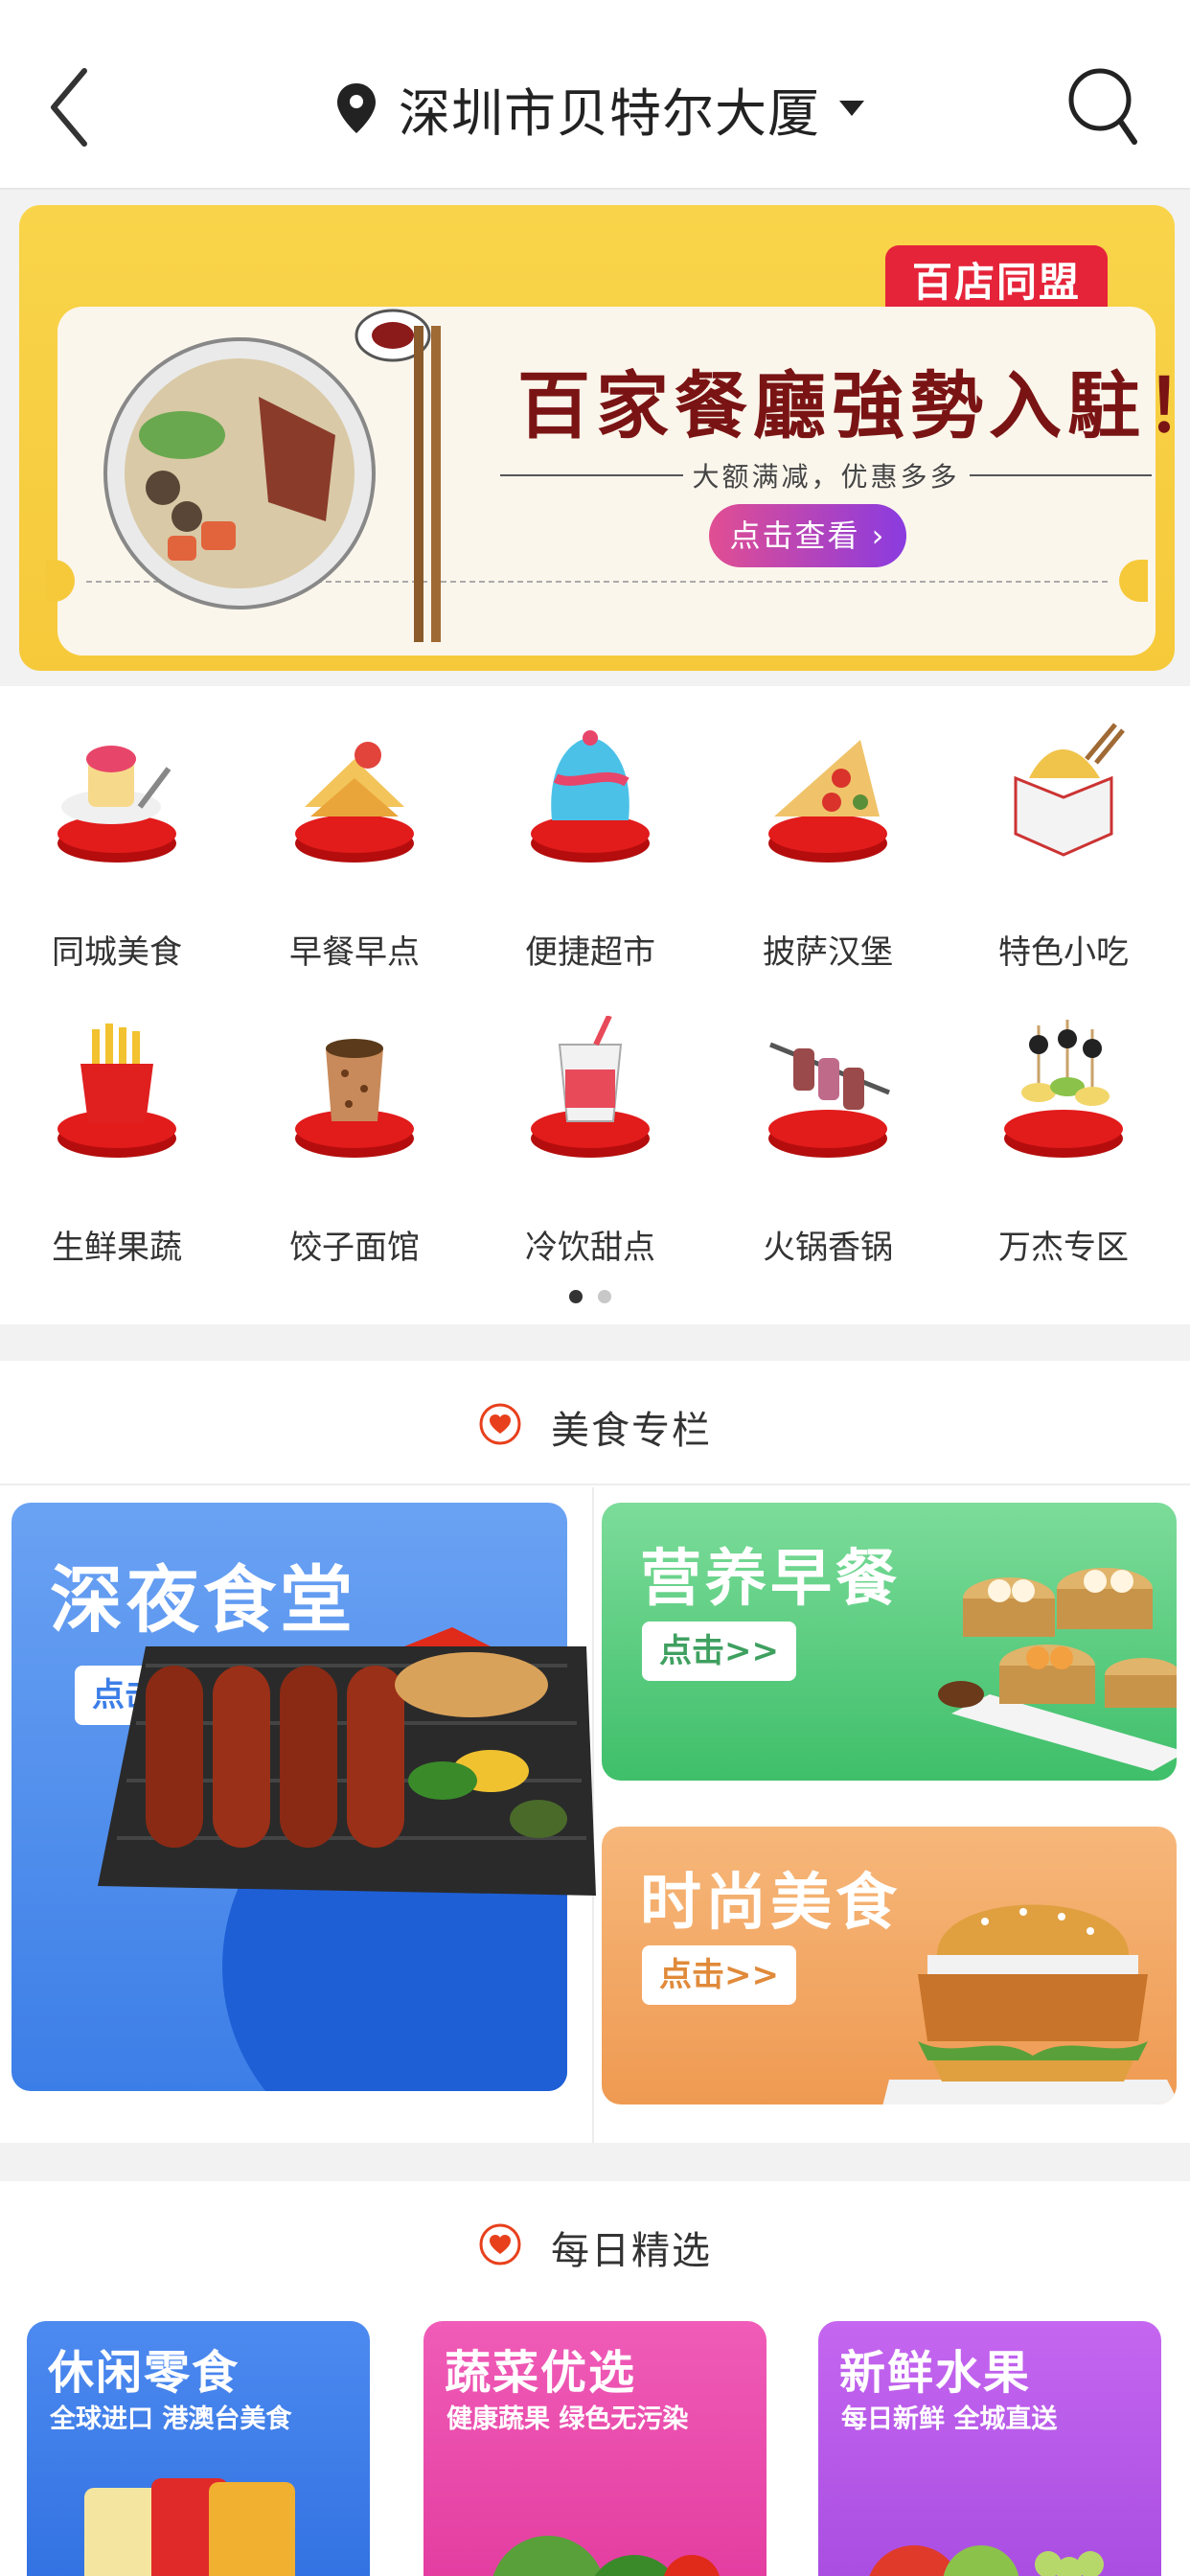  What do you see at coordinates (117, 952) in the screenshot?
I see `category-label: 同城美食` at bounding box center [117, 952].